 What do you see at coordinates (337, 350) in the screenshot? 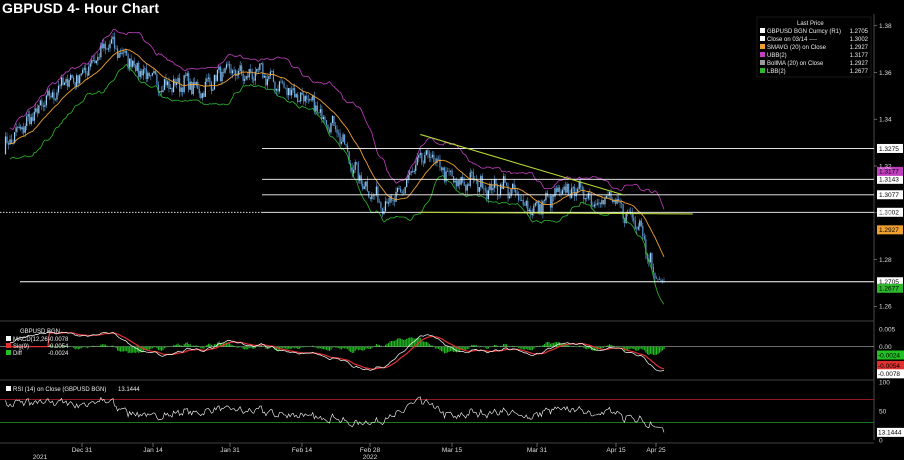
I see `macd-signal-line` at bounding box center [337, 350].